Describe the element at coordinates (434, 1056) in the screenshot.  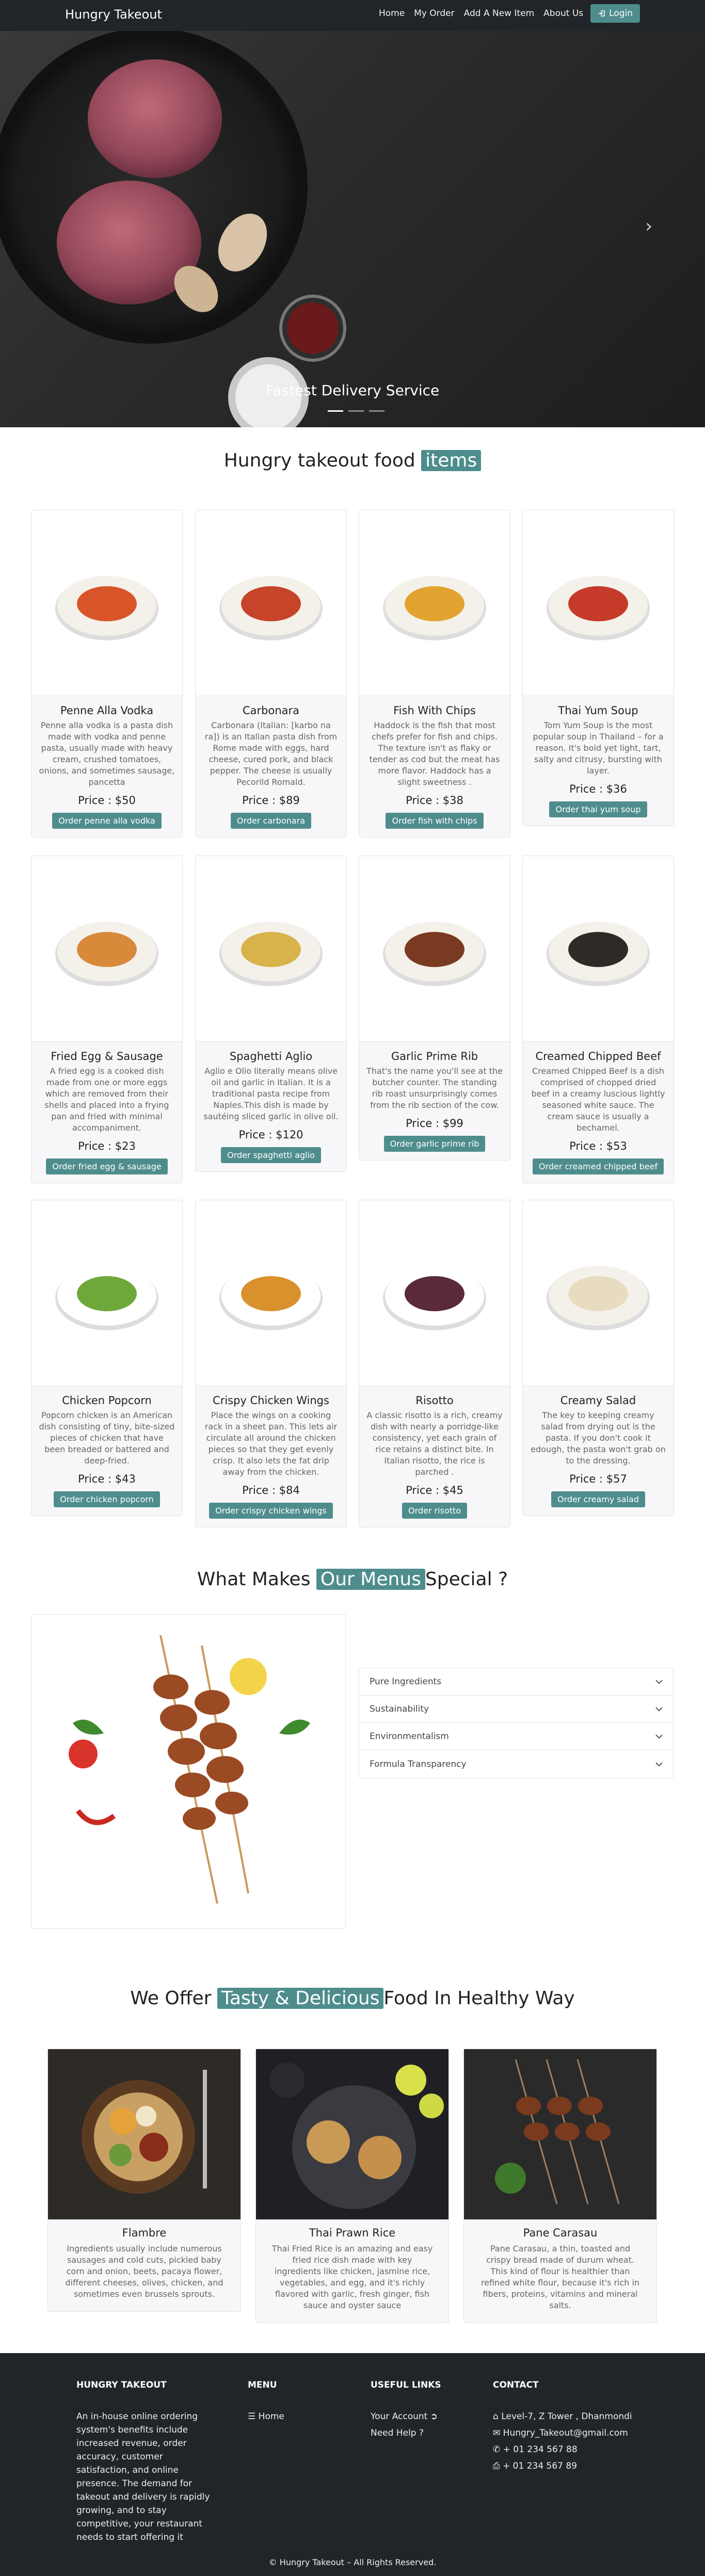
I see `food-name: Garlic Prime Rib` at that location.